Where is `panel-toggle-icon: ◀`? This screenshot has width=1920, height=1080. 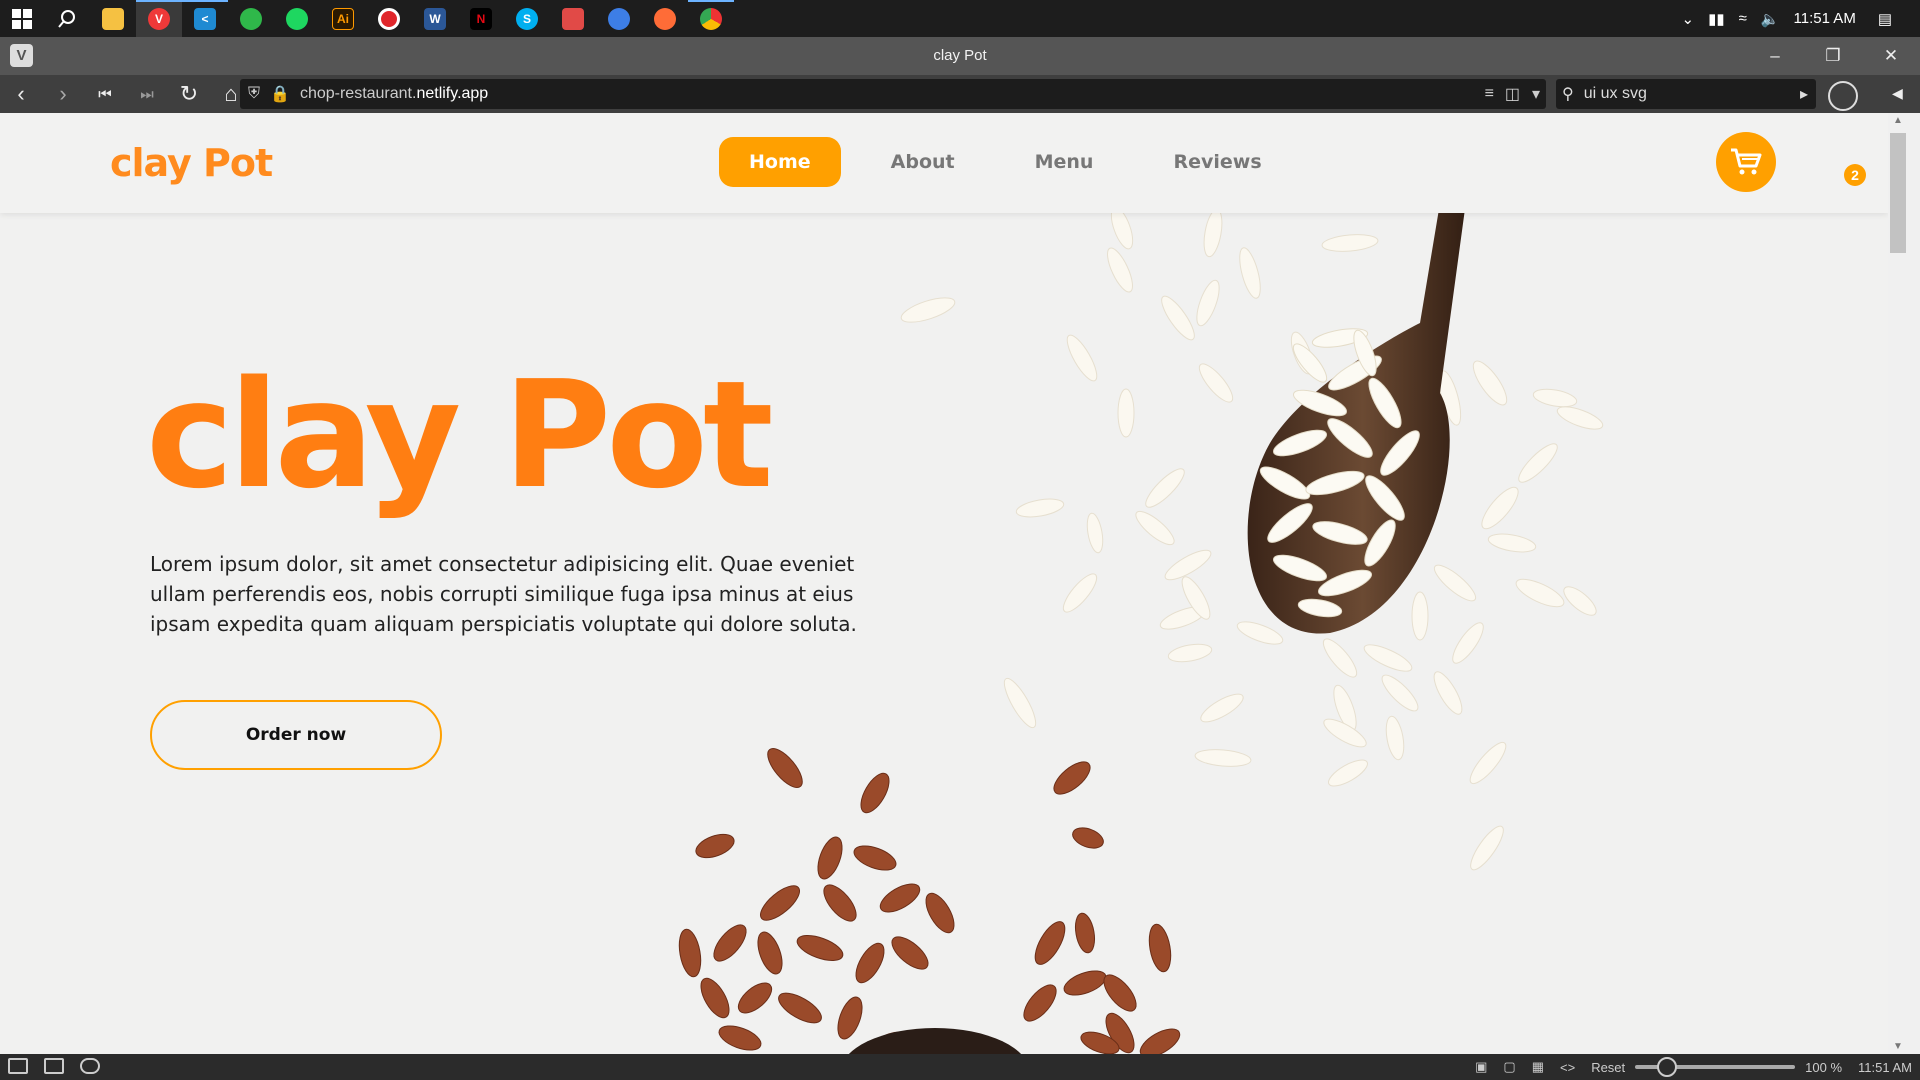
panel-toggle-icon: ◀ is located at coordinates (1897, 93).